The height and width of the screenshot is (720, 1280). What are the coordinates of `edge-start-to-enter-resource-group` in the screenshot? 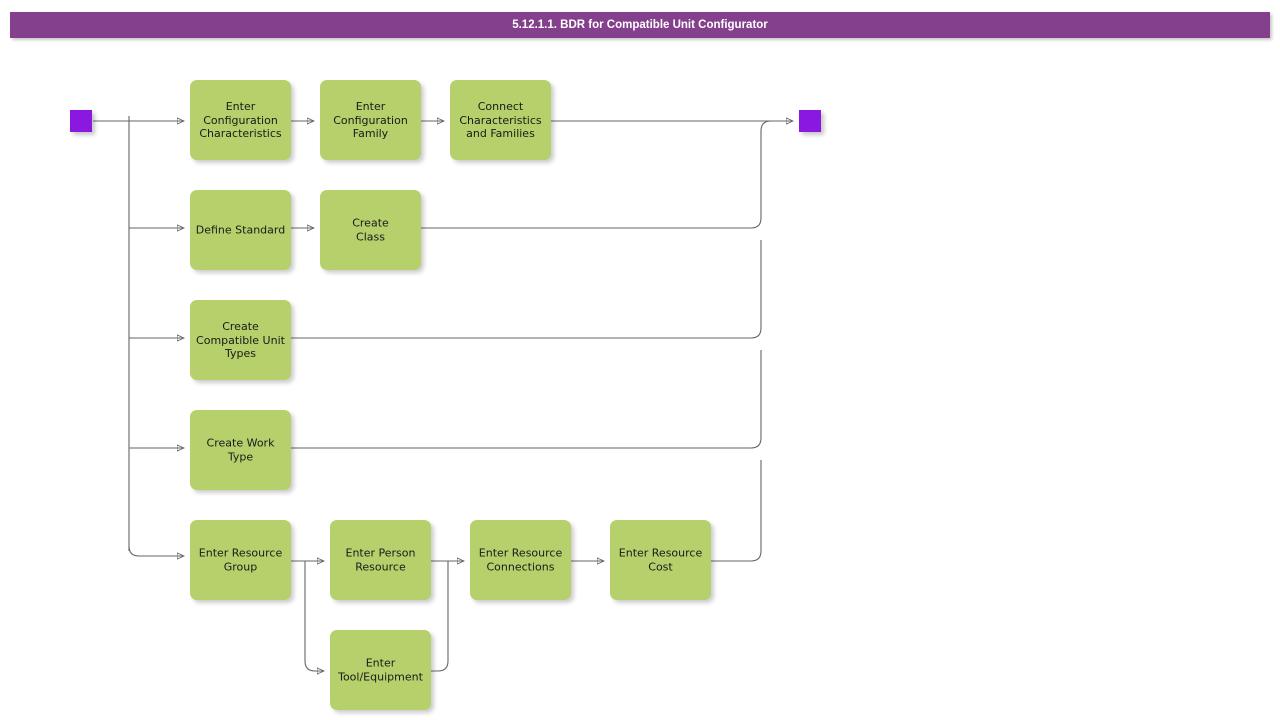 It's located at (156, 550).